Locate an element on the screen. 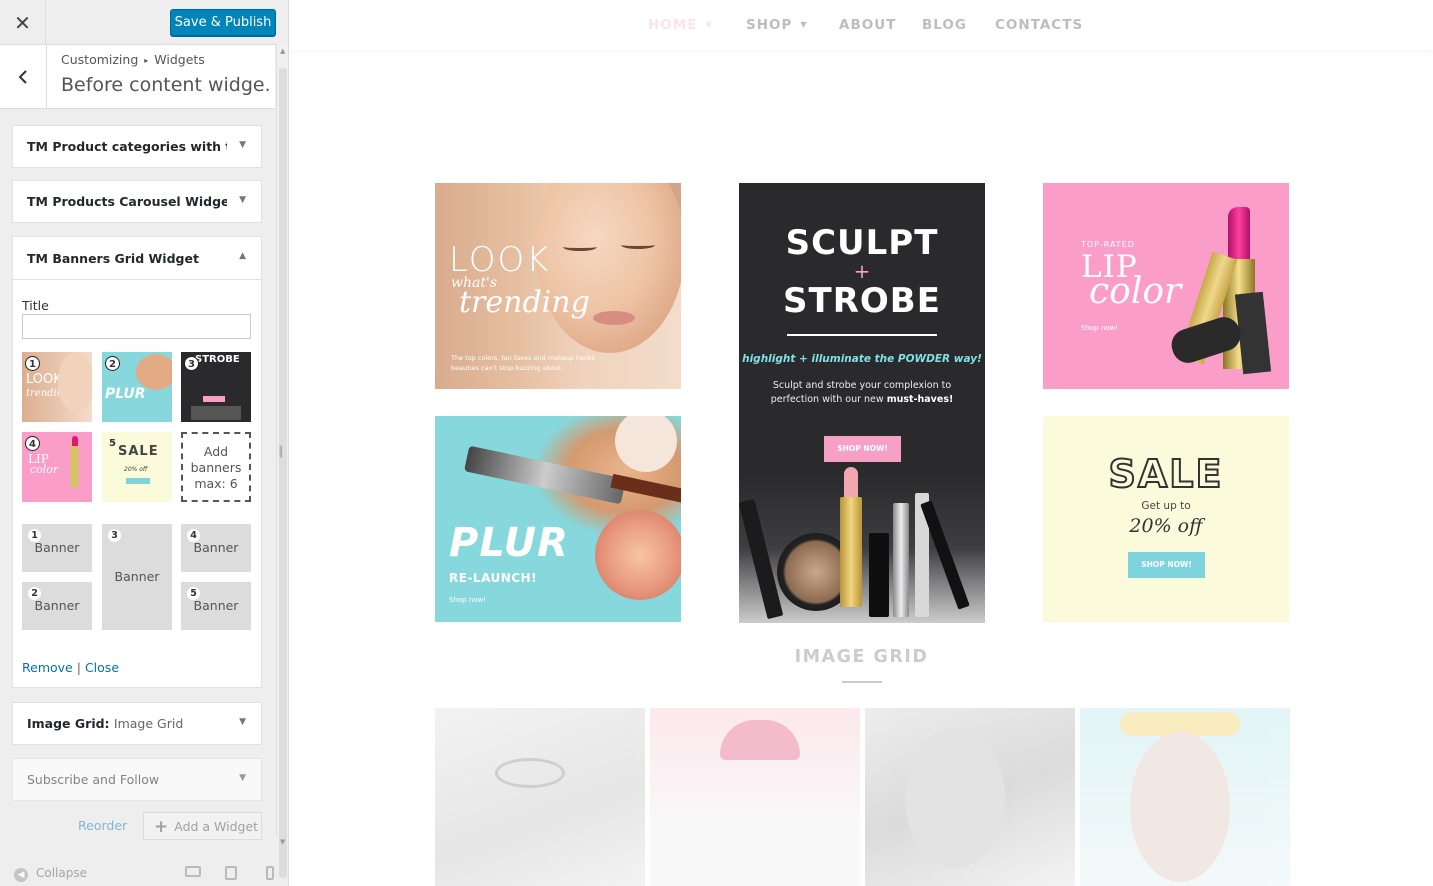 The width and height of the screenshot is (1433, 886). remove-link: Remove is located at coordinates (47, 667).